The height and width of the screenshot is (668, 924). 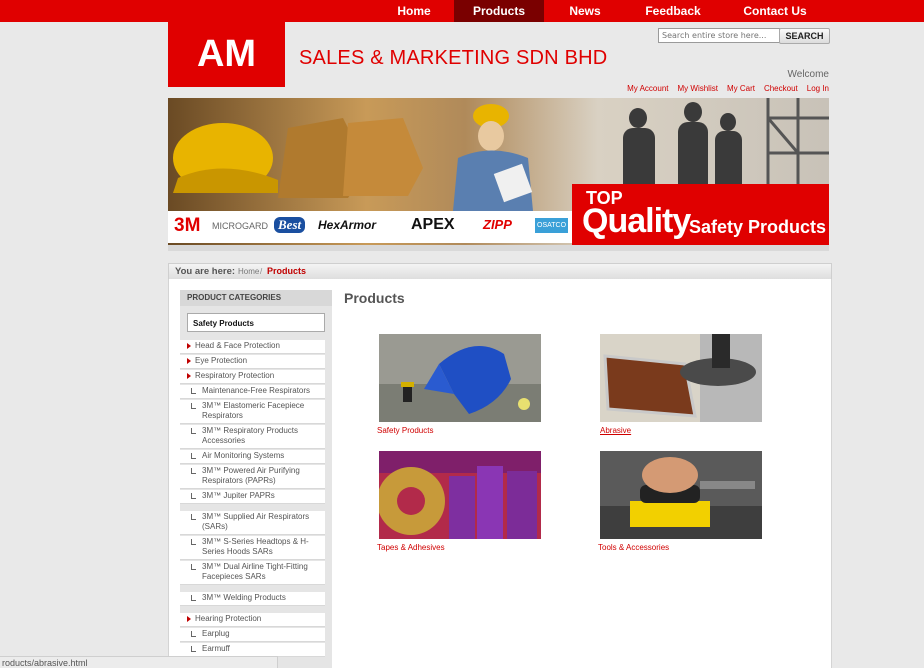 What do you see at coordinates (681, 378) in the screenshot?
I see `abrasive-image` at bounding box center [681, 378].